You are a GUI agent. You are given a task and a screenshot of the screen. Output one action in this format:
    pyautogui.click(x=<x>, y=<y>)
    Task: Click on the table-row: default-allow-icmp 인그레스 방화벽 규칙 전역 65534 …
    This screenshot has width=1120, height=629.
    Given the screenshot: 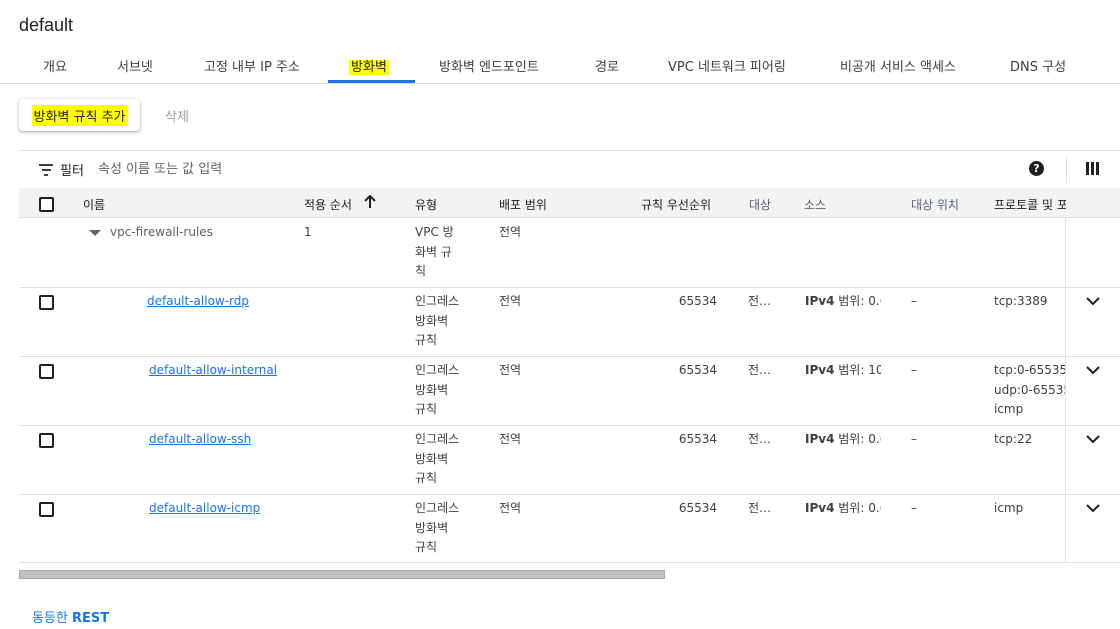 What is the action you would take?
    pyautogui.click(x=569, y=529)
    